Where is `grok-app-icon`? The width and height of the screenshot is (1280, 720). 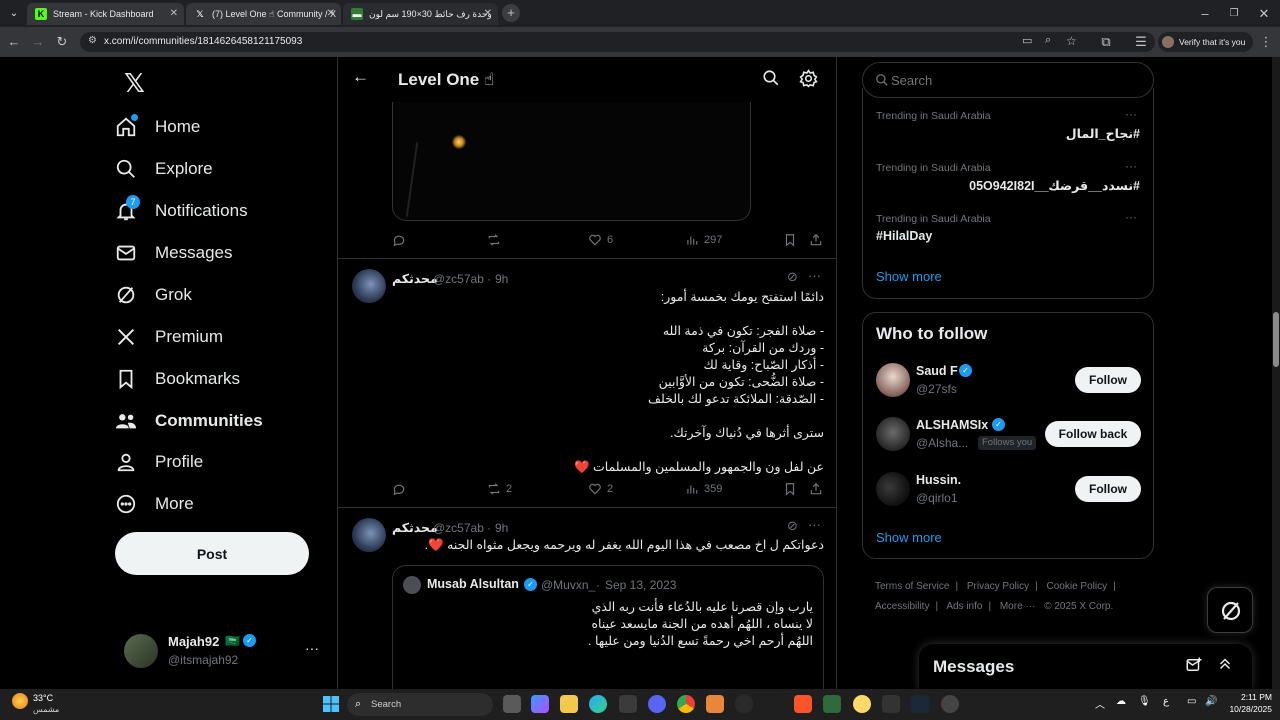
grok-app-icon is located at coordinates (950, 704).